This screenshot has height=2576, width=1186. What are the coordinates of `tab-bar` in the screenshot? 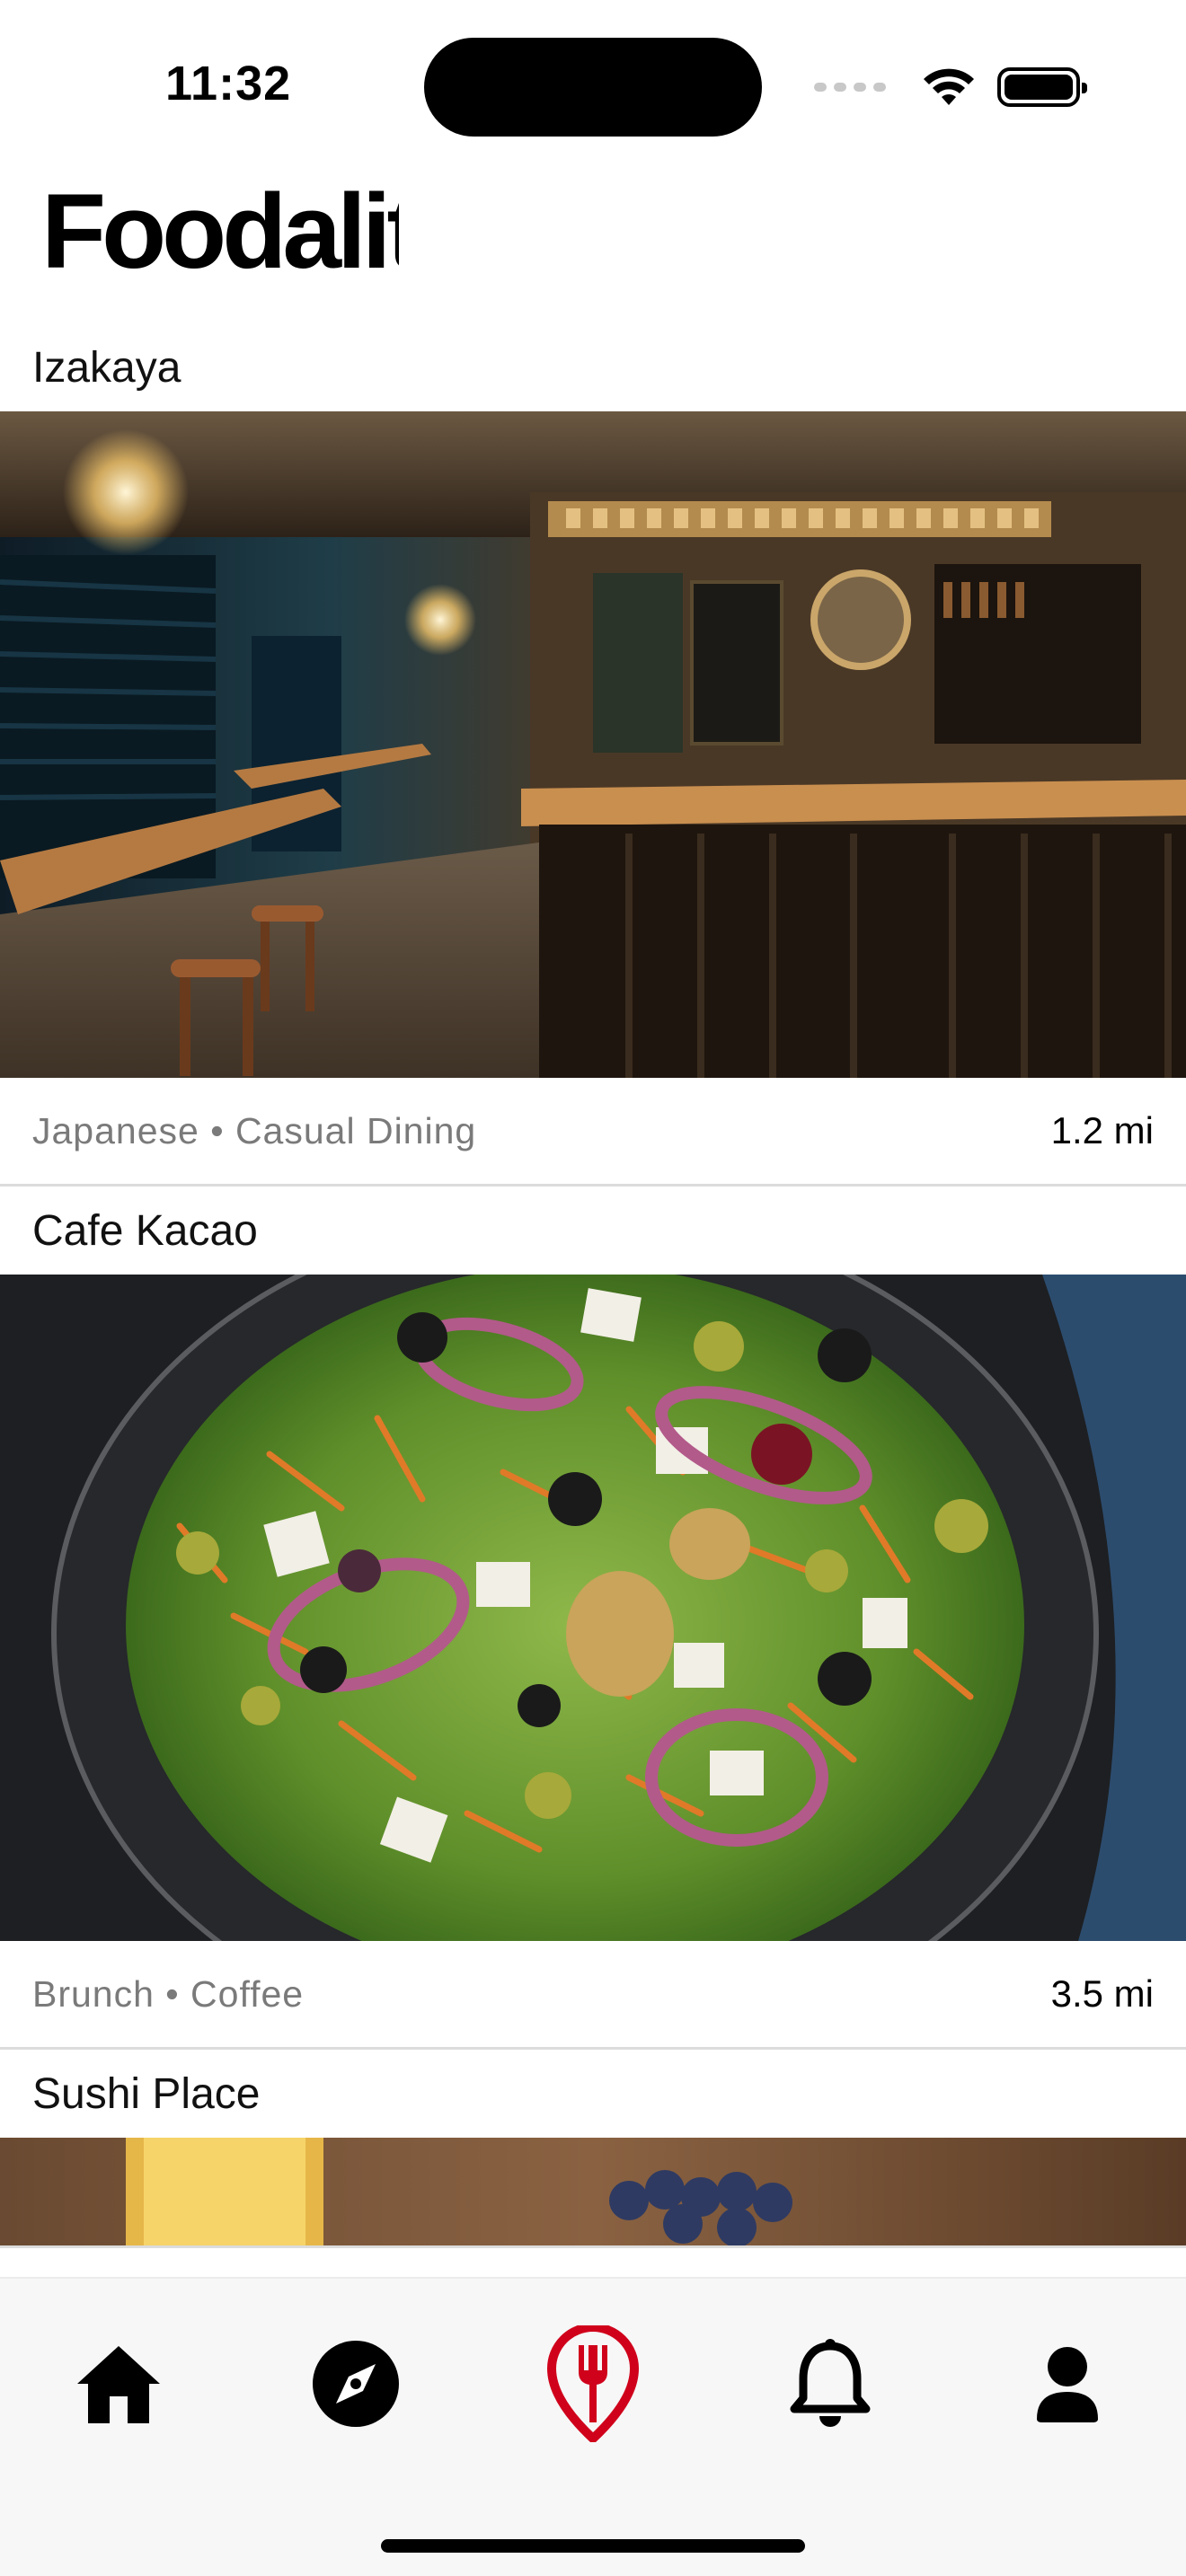 It's located at (593, 2426).